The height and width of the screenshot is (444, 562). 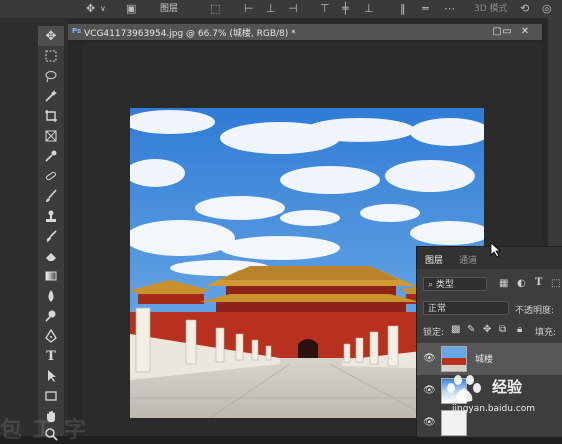 I want to click on opacity-label: 不透明度:, so click(x=535, y=311).